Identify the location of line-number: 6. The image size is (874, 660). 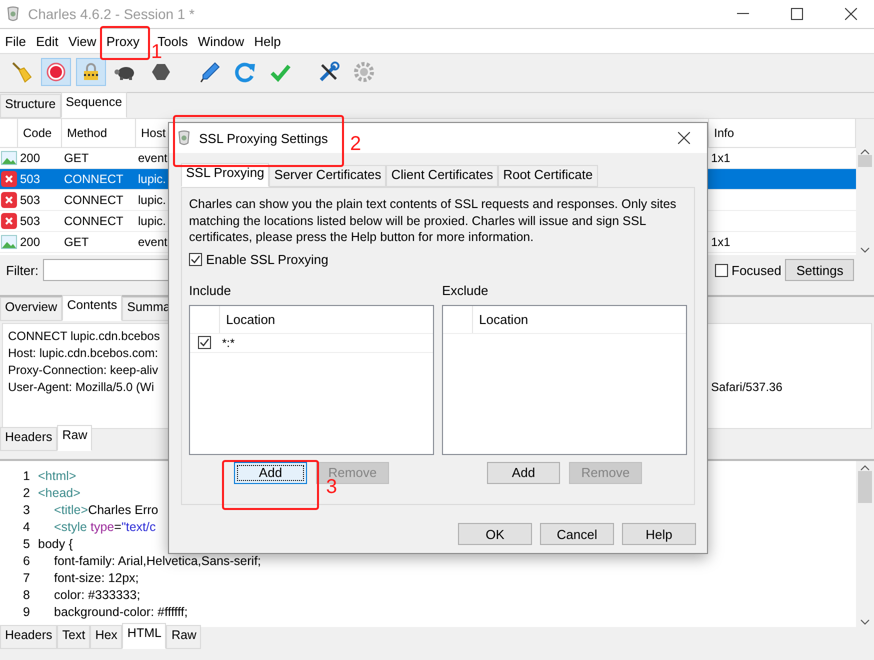
(26, 562).